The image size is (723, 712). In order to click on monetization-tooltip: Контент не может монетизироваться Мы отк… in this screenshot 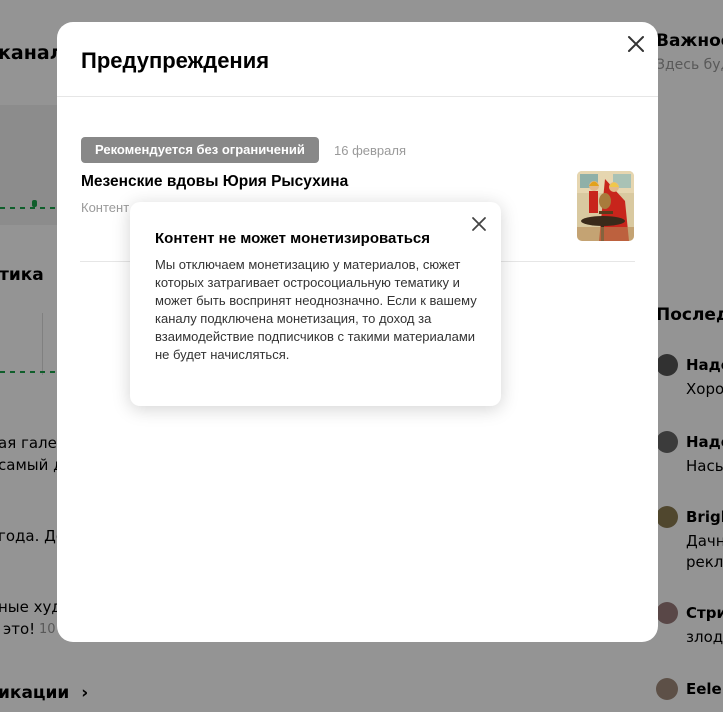, I will do `click(315, 304)`.